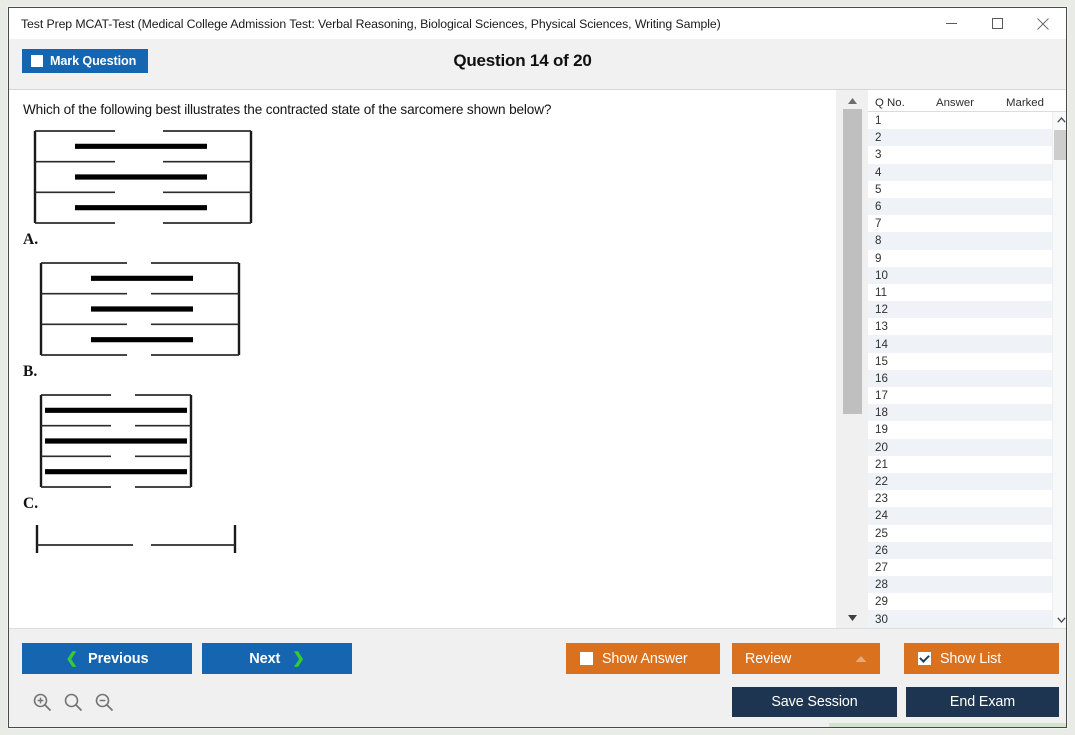 The image size is (1075, 735). I want to click on question-list-row: 14, so click(967, 344).